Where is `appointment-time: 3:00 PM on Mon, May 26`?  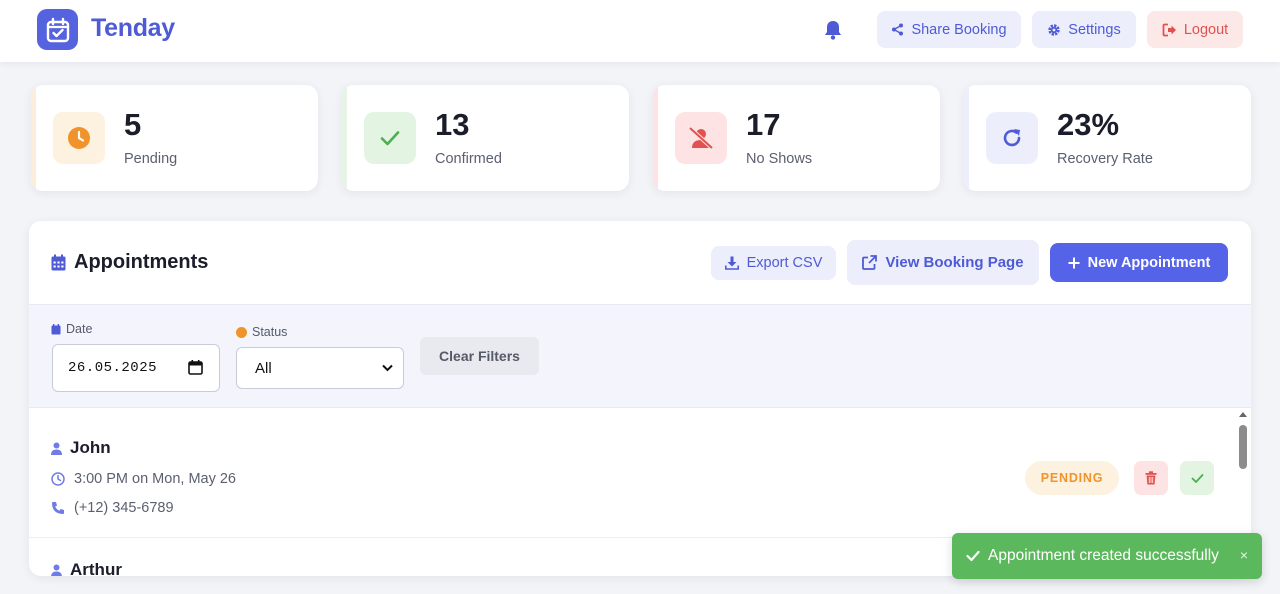 appointment-time: 3:00 PM on Mon, May 26 is located at coordinates (143, 479).